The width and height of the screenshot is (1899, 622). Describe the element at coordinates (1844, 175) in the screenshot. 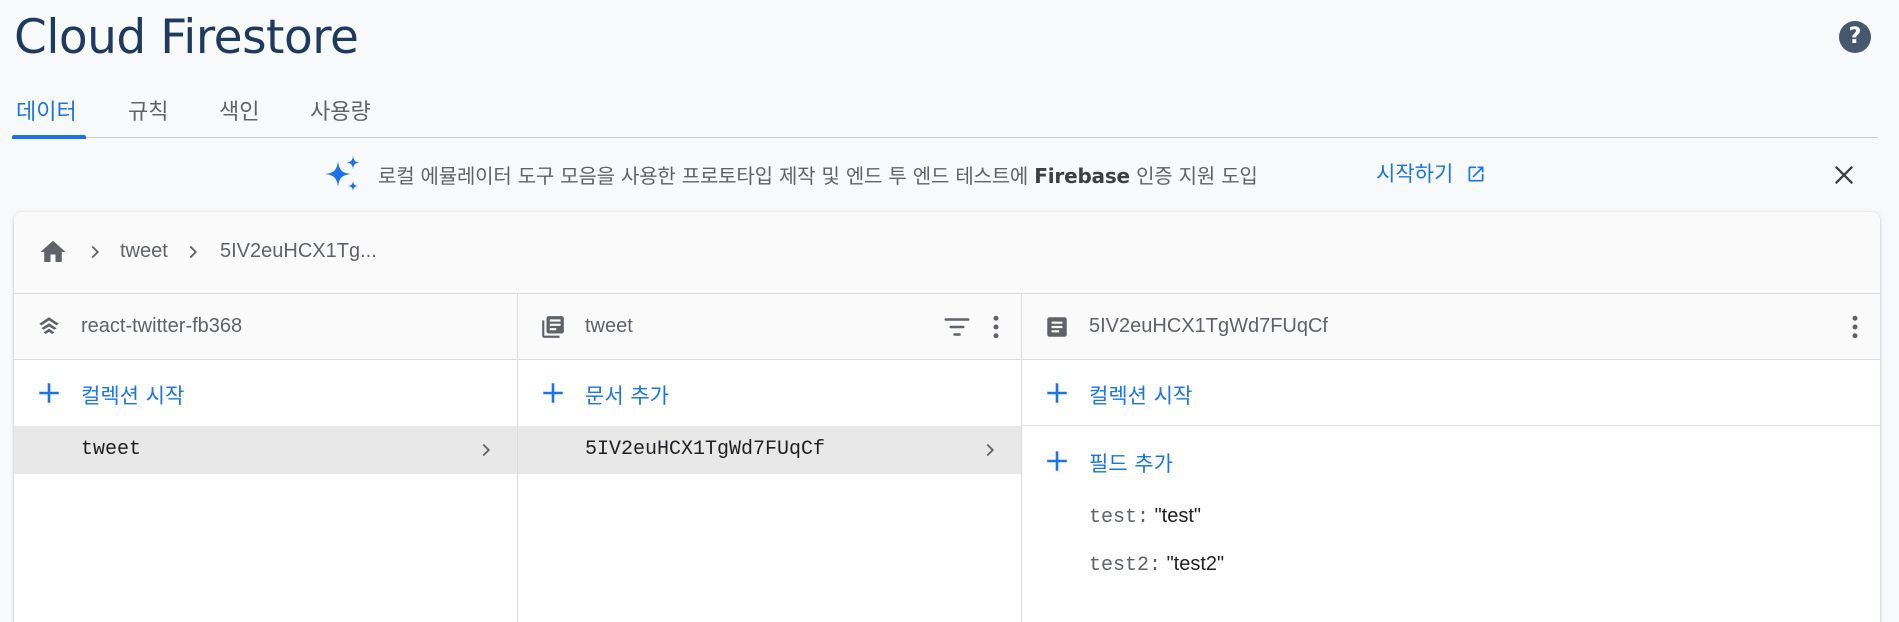

I see `close-icon` at that location.